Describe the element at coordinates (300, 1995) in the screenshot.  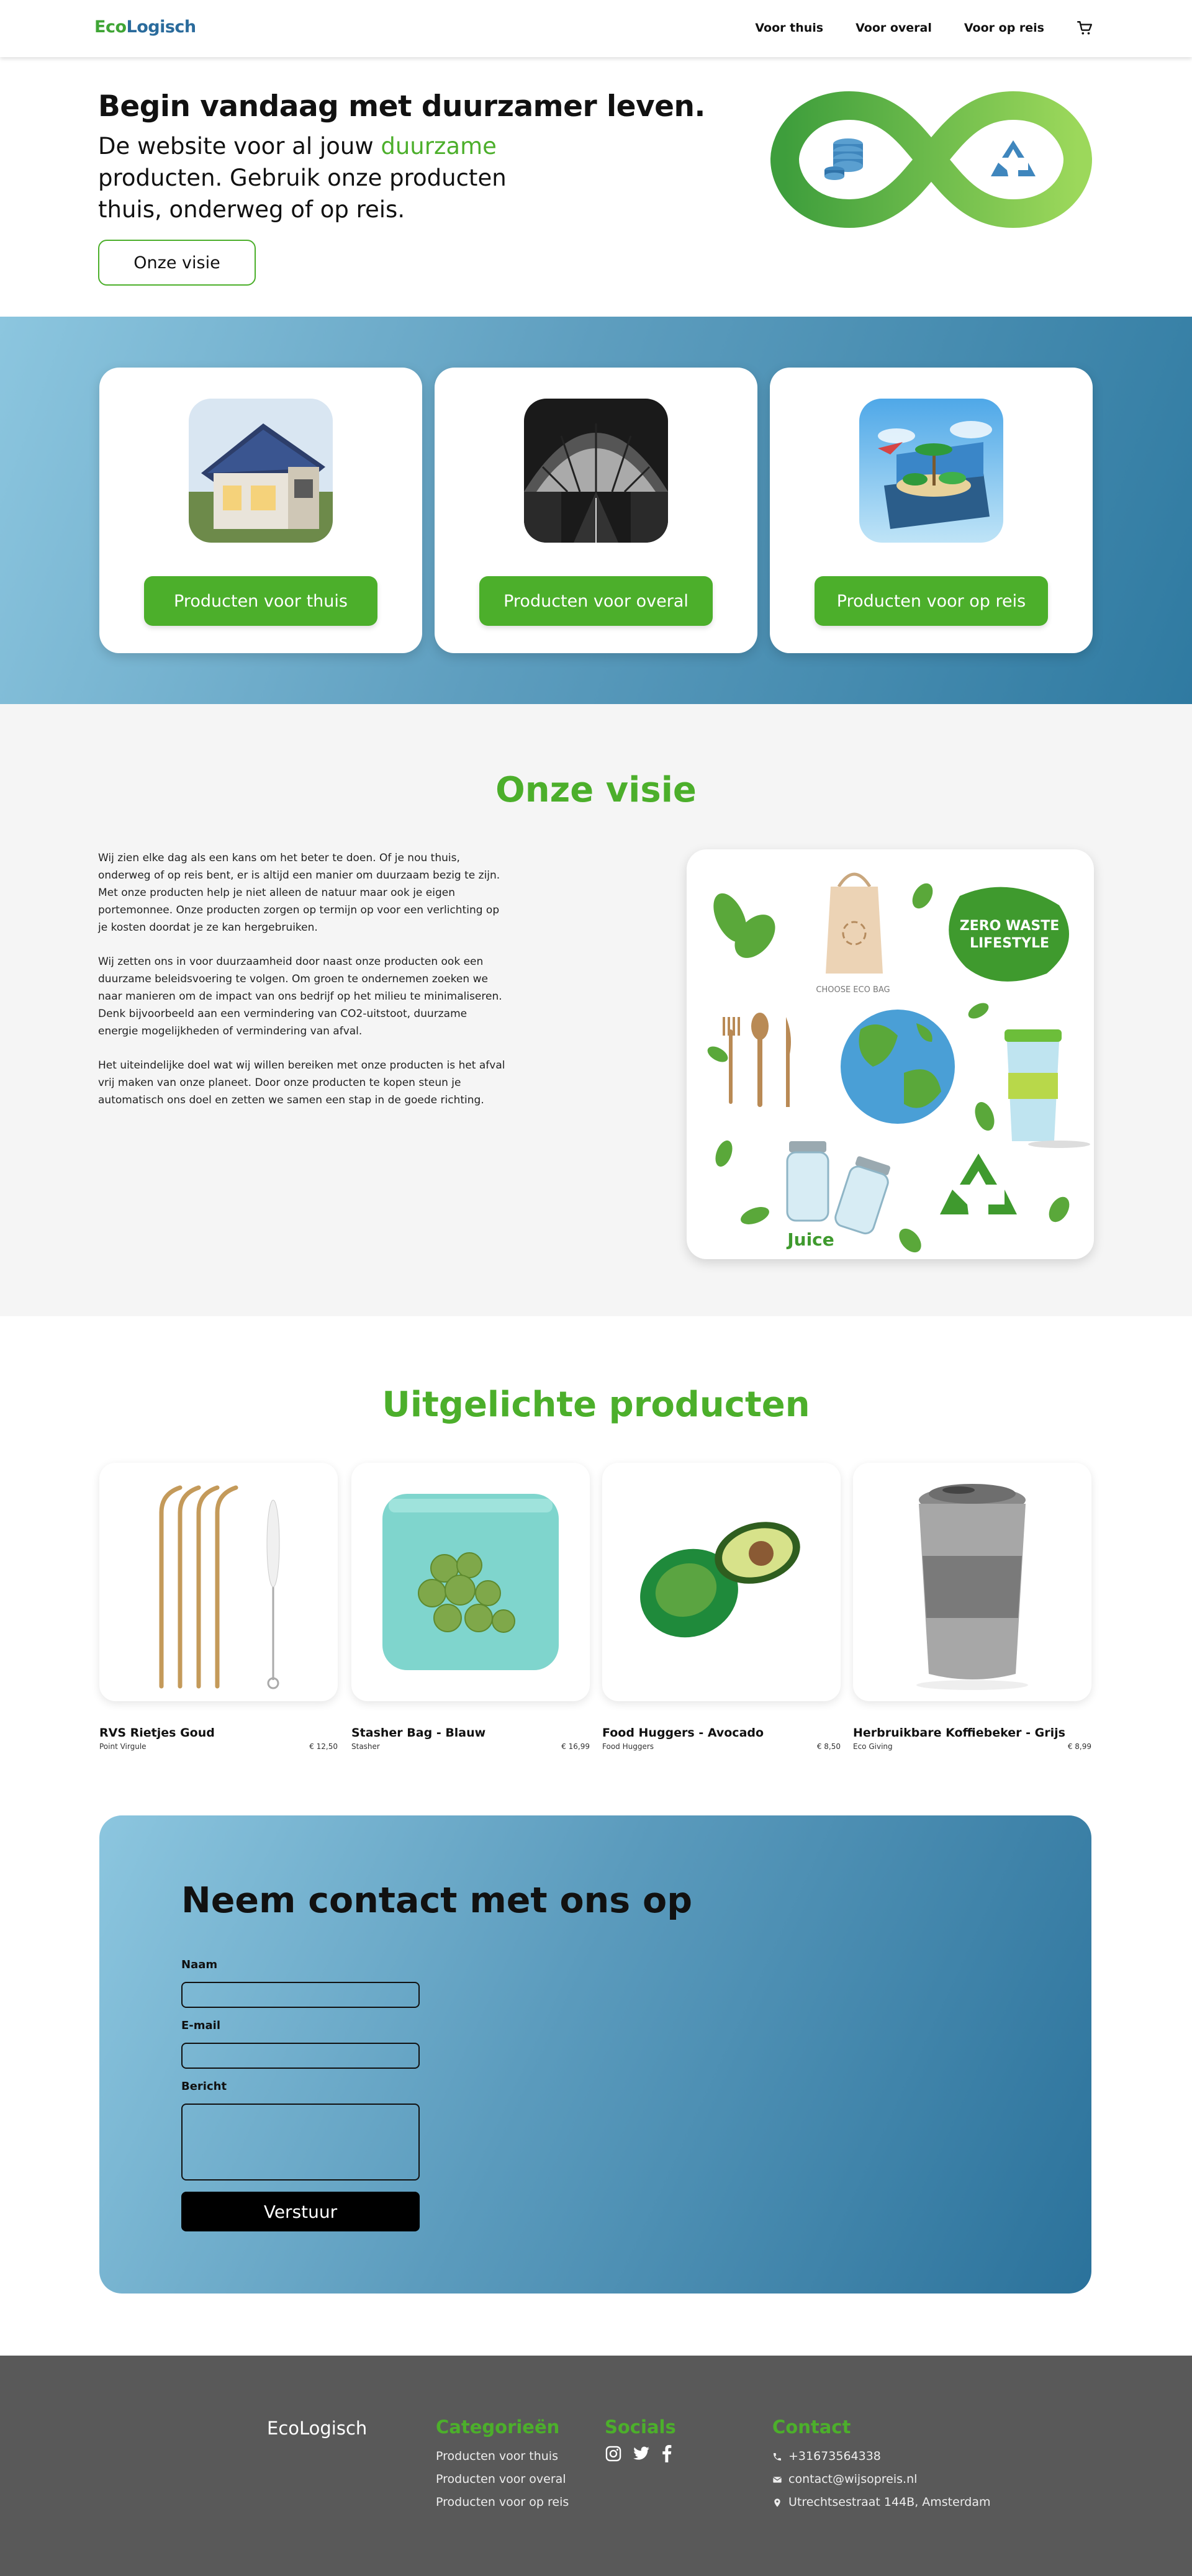
I see `name-field` at that location.